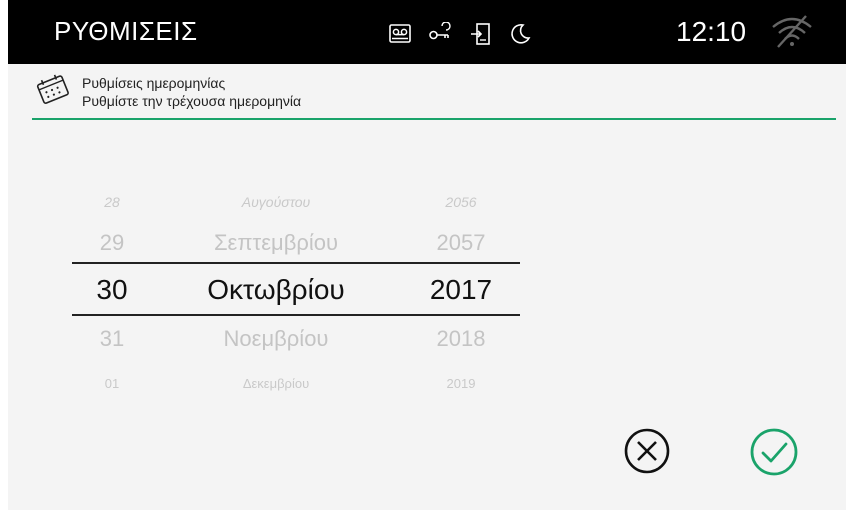 The width and height of the screenshot is (854, 510). Describe the element at coordinates (400, 33) in the screenshot. I see `voicemail-icon` at that location.